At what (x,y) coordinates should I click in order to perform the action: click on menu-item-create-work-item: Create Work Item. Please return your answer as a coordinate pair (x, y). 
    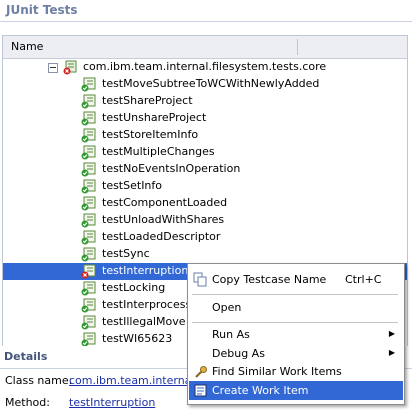
    Looking at the image, I should click on (296, 390).